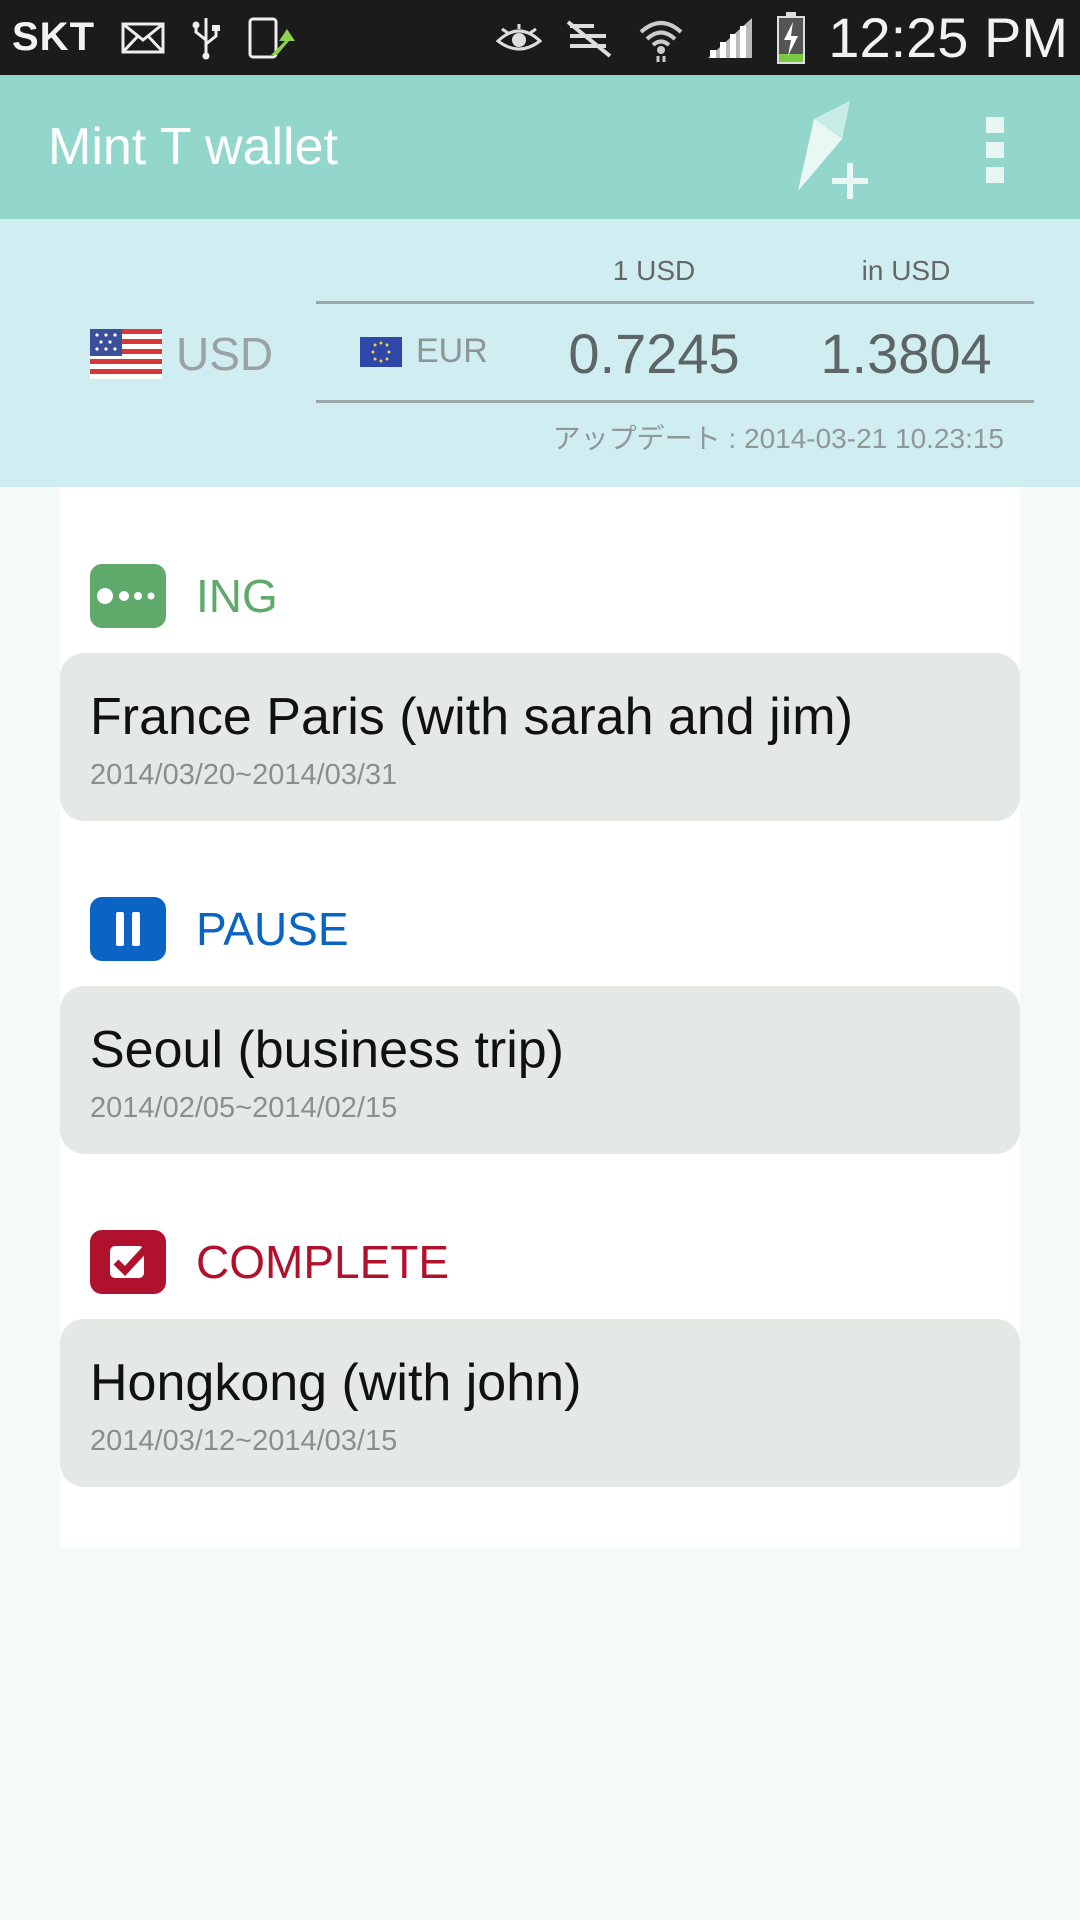 The height and width of the screenshot is (1920, 1080). I want to click on overflow-menu-icon, so click(995, 150).